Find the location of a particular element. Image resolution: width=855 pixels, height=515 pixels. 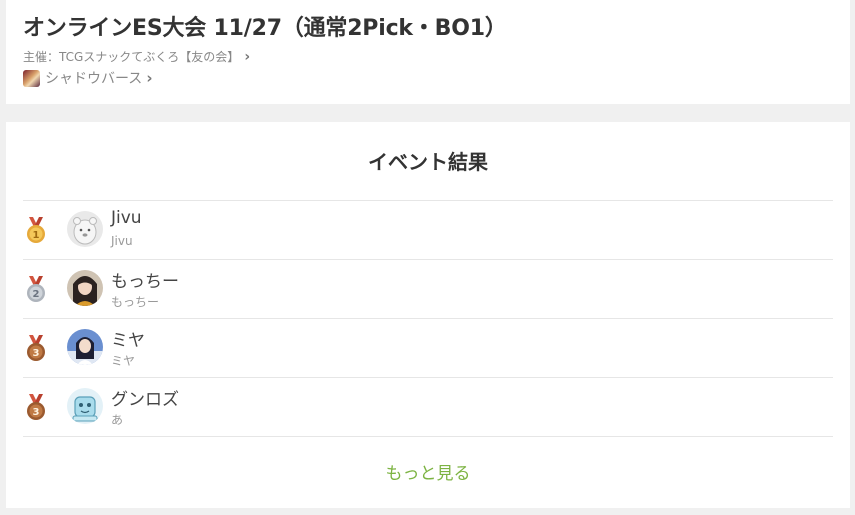

organizer-link: 主催：TCGスナックてぶくろ【友の会】 › is located at coordinates (428, 56).